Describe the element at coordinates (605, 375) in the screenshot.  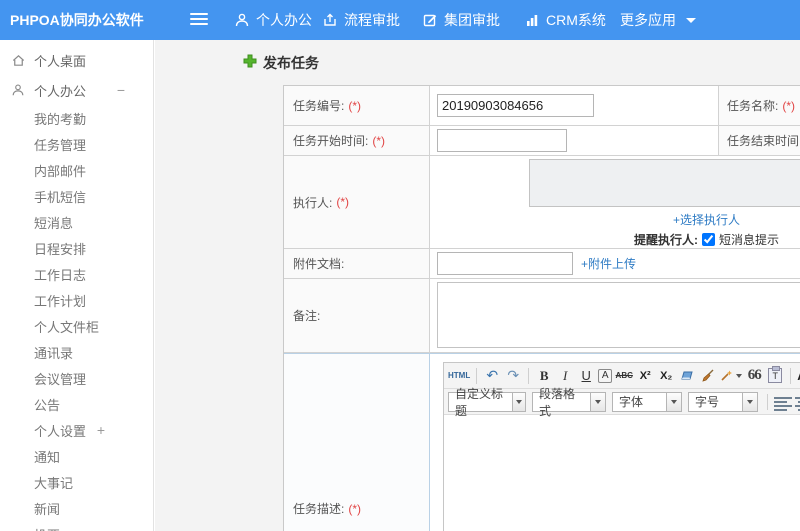
I see `font-style-button: A` at that location.